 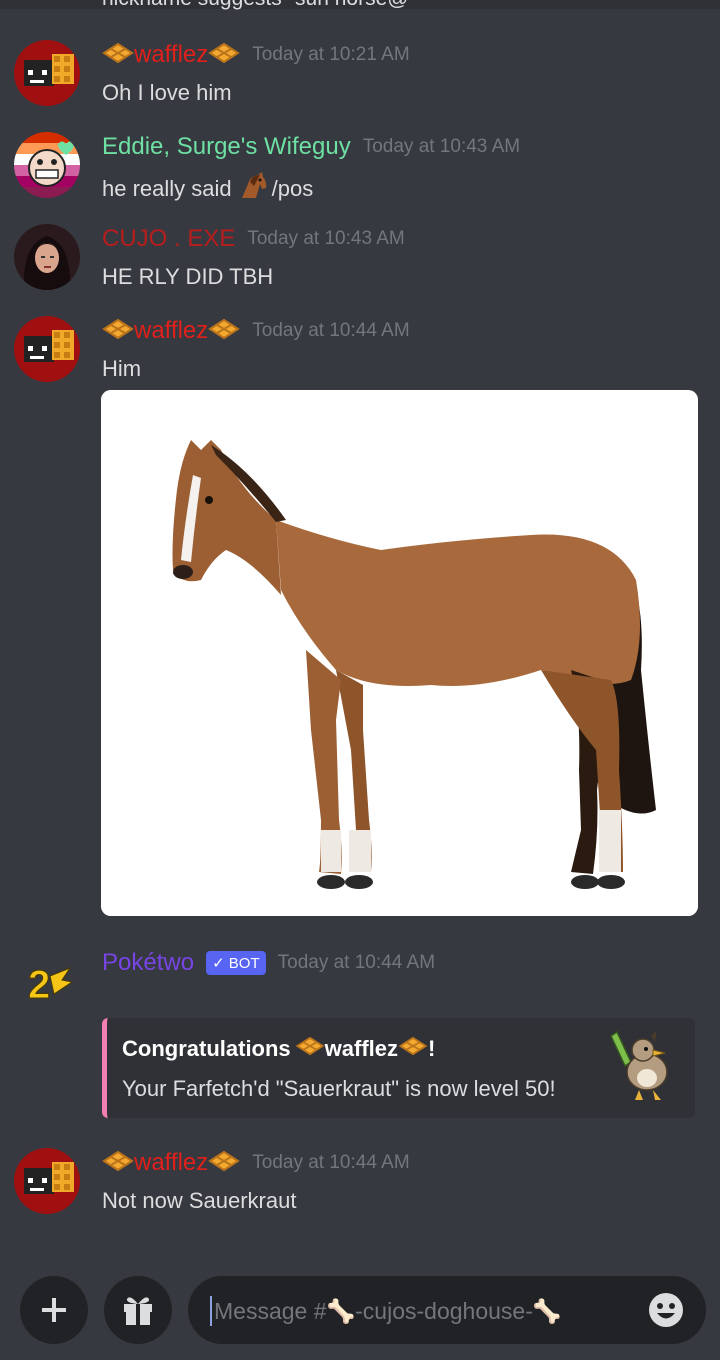 What do you see at coordinates (642, 1065) in the screenshot?
I see `farfetchd-thumbnail` at bounding box center [642, 1065].